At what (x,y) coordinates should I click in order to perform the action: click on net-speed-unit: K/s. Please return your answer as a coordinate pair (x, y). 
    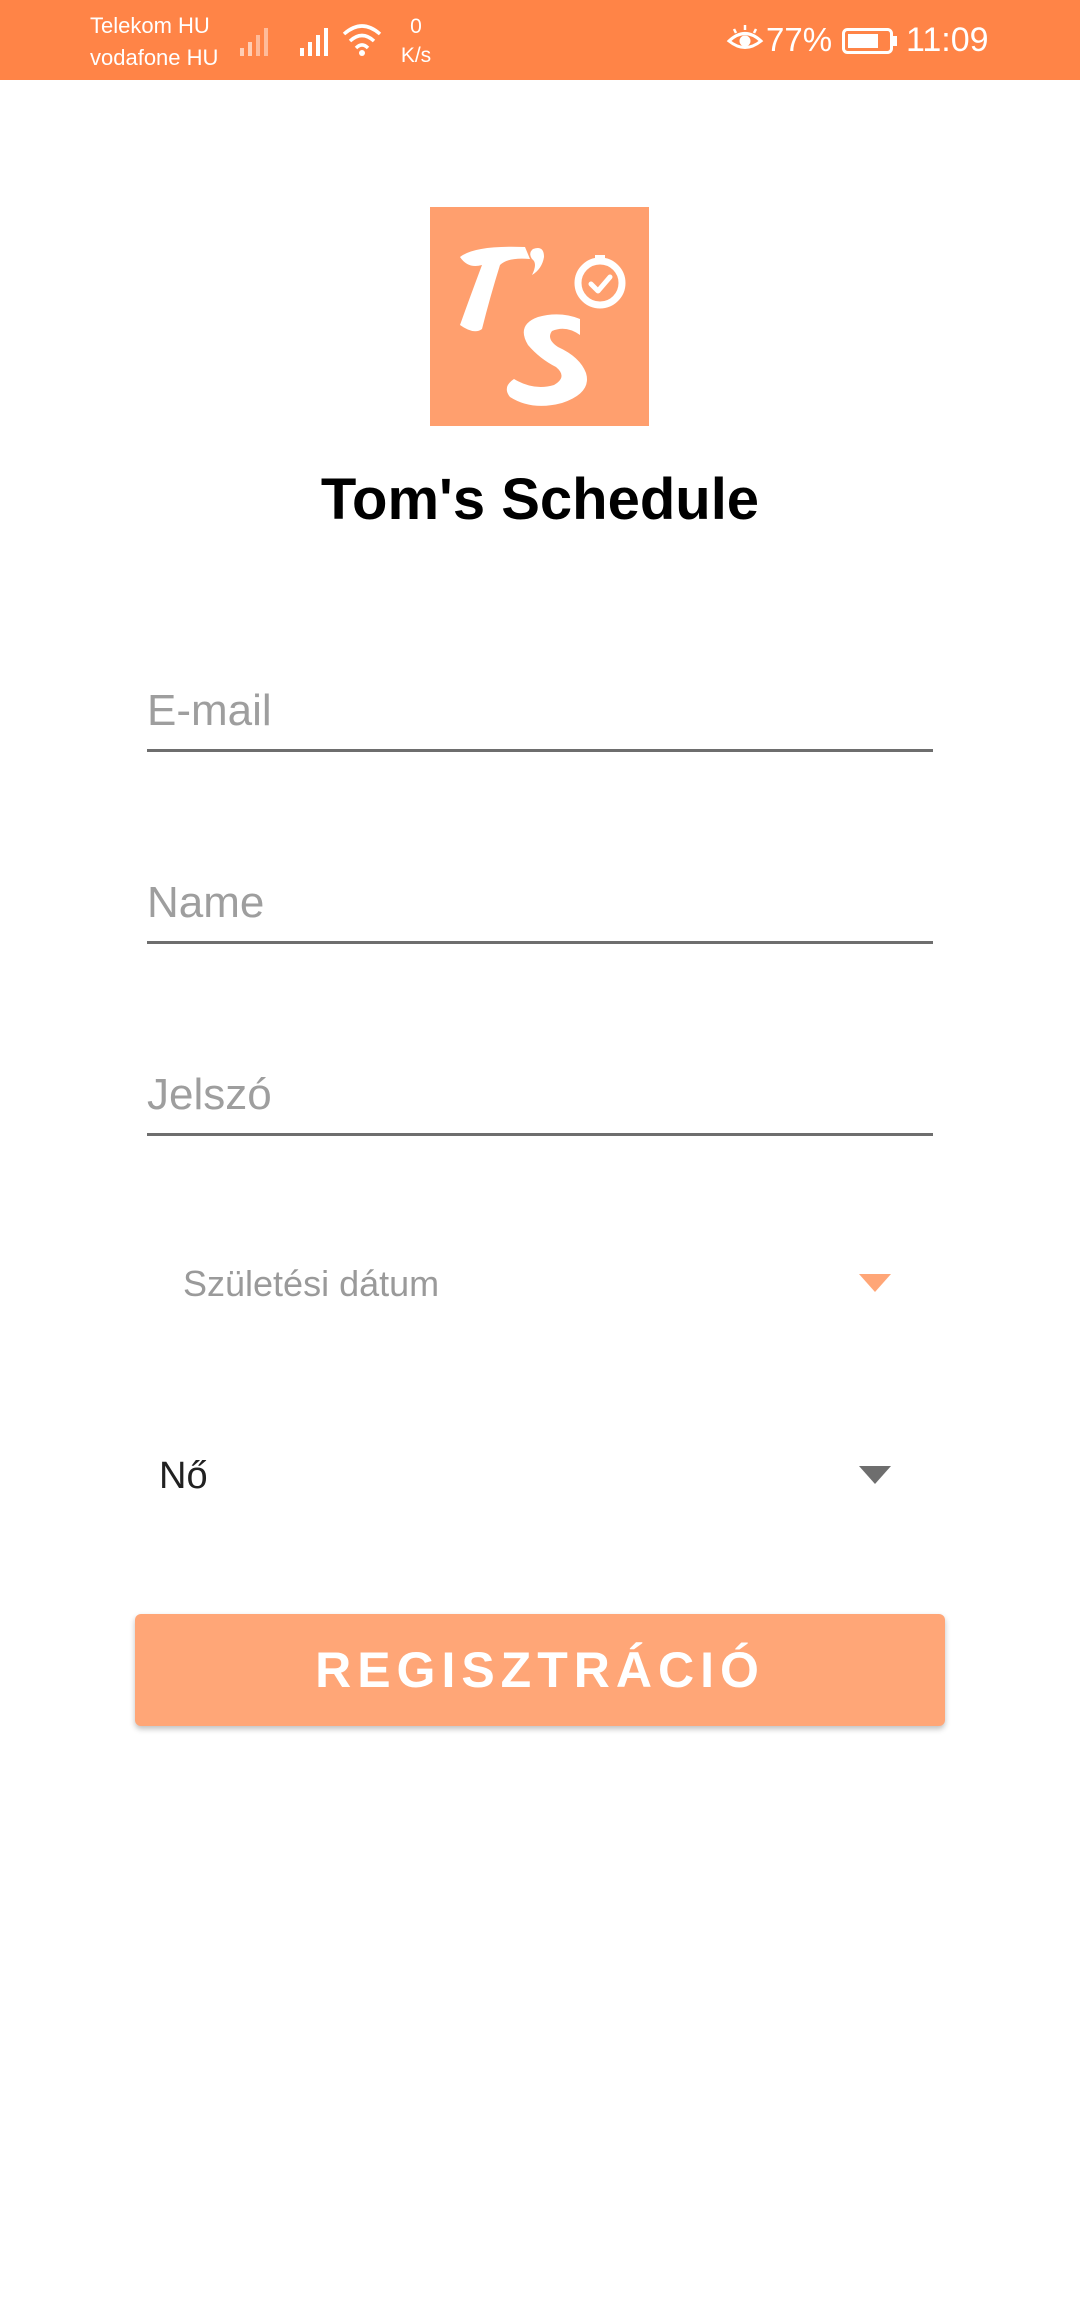
    Looking at the image, I should click on (416, 55).